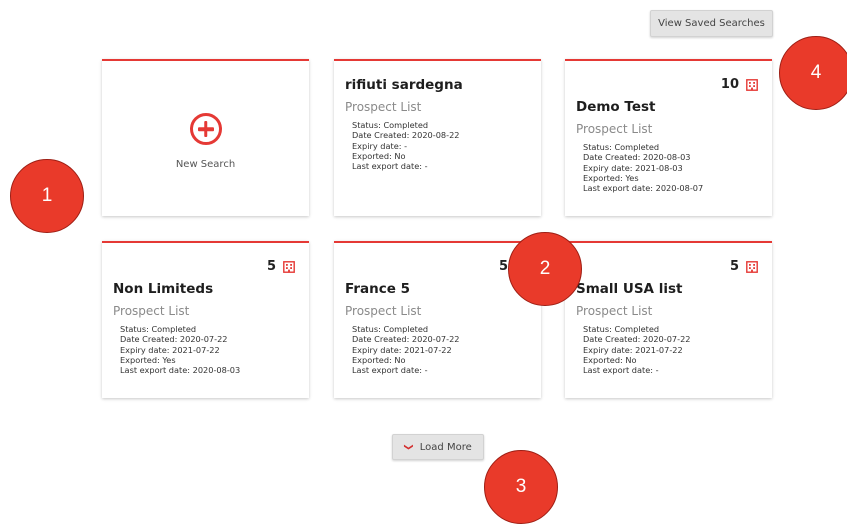 This screenshot has height=524, width=847. What do you see at coordinates (629, 289) in the screenshot?
I see `card-title: Small USA list` at bounding box center [629, 289].